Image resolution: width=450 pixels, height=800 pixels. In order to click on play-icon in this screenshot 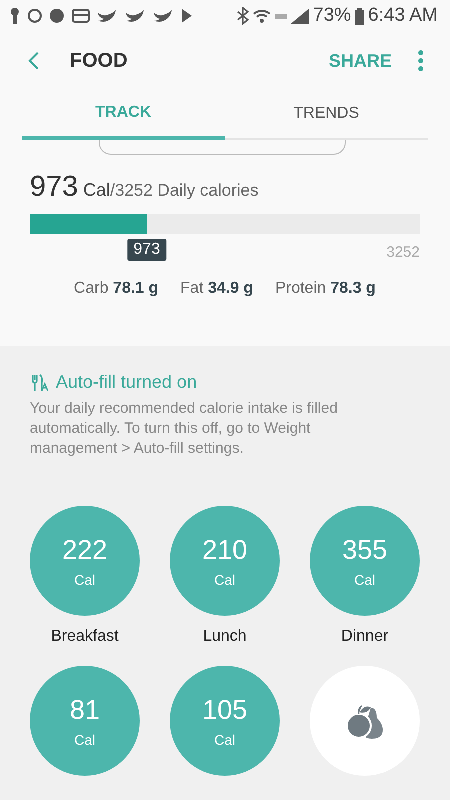, I will do `click(187, 16)`.